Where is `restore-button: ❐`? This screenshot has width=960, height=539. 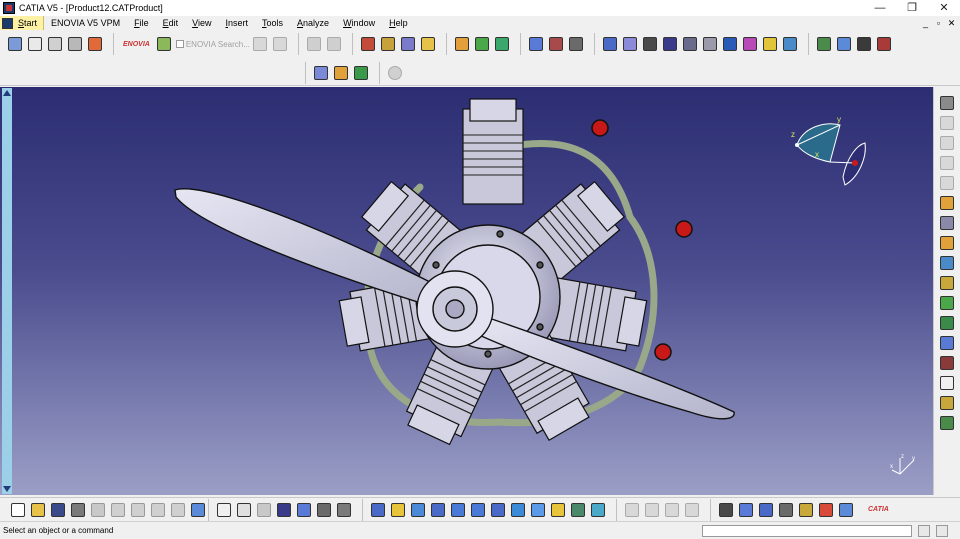 restore-button: ❐ is located at coordinates (912, 8).